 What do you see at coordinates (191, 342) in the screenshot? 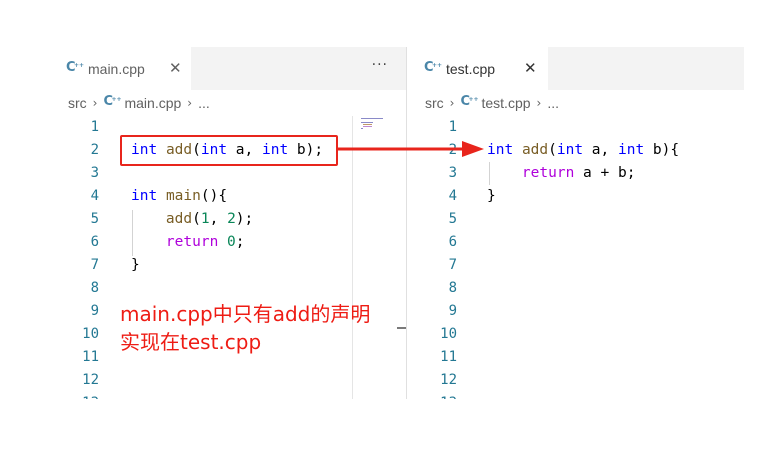
I see `annotation-line: 实现在test.cpp` at bounding box center [191, 342].